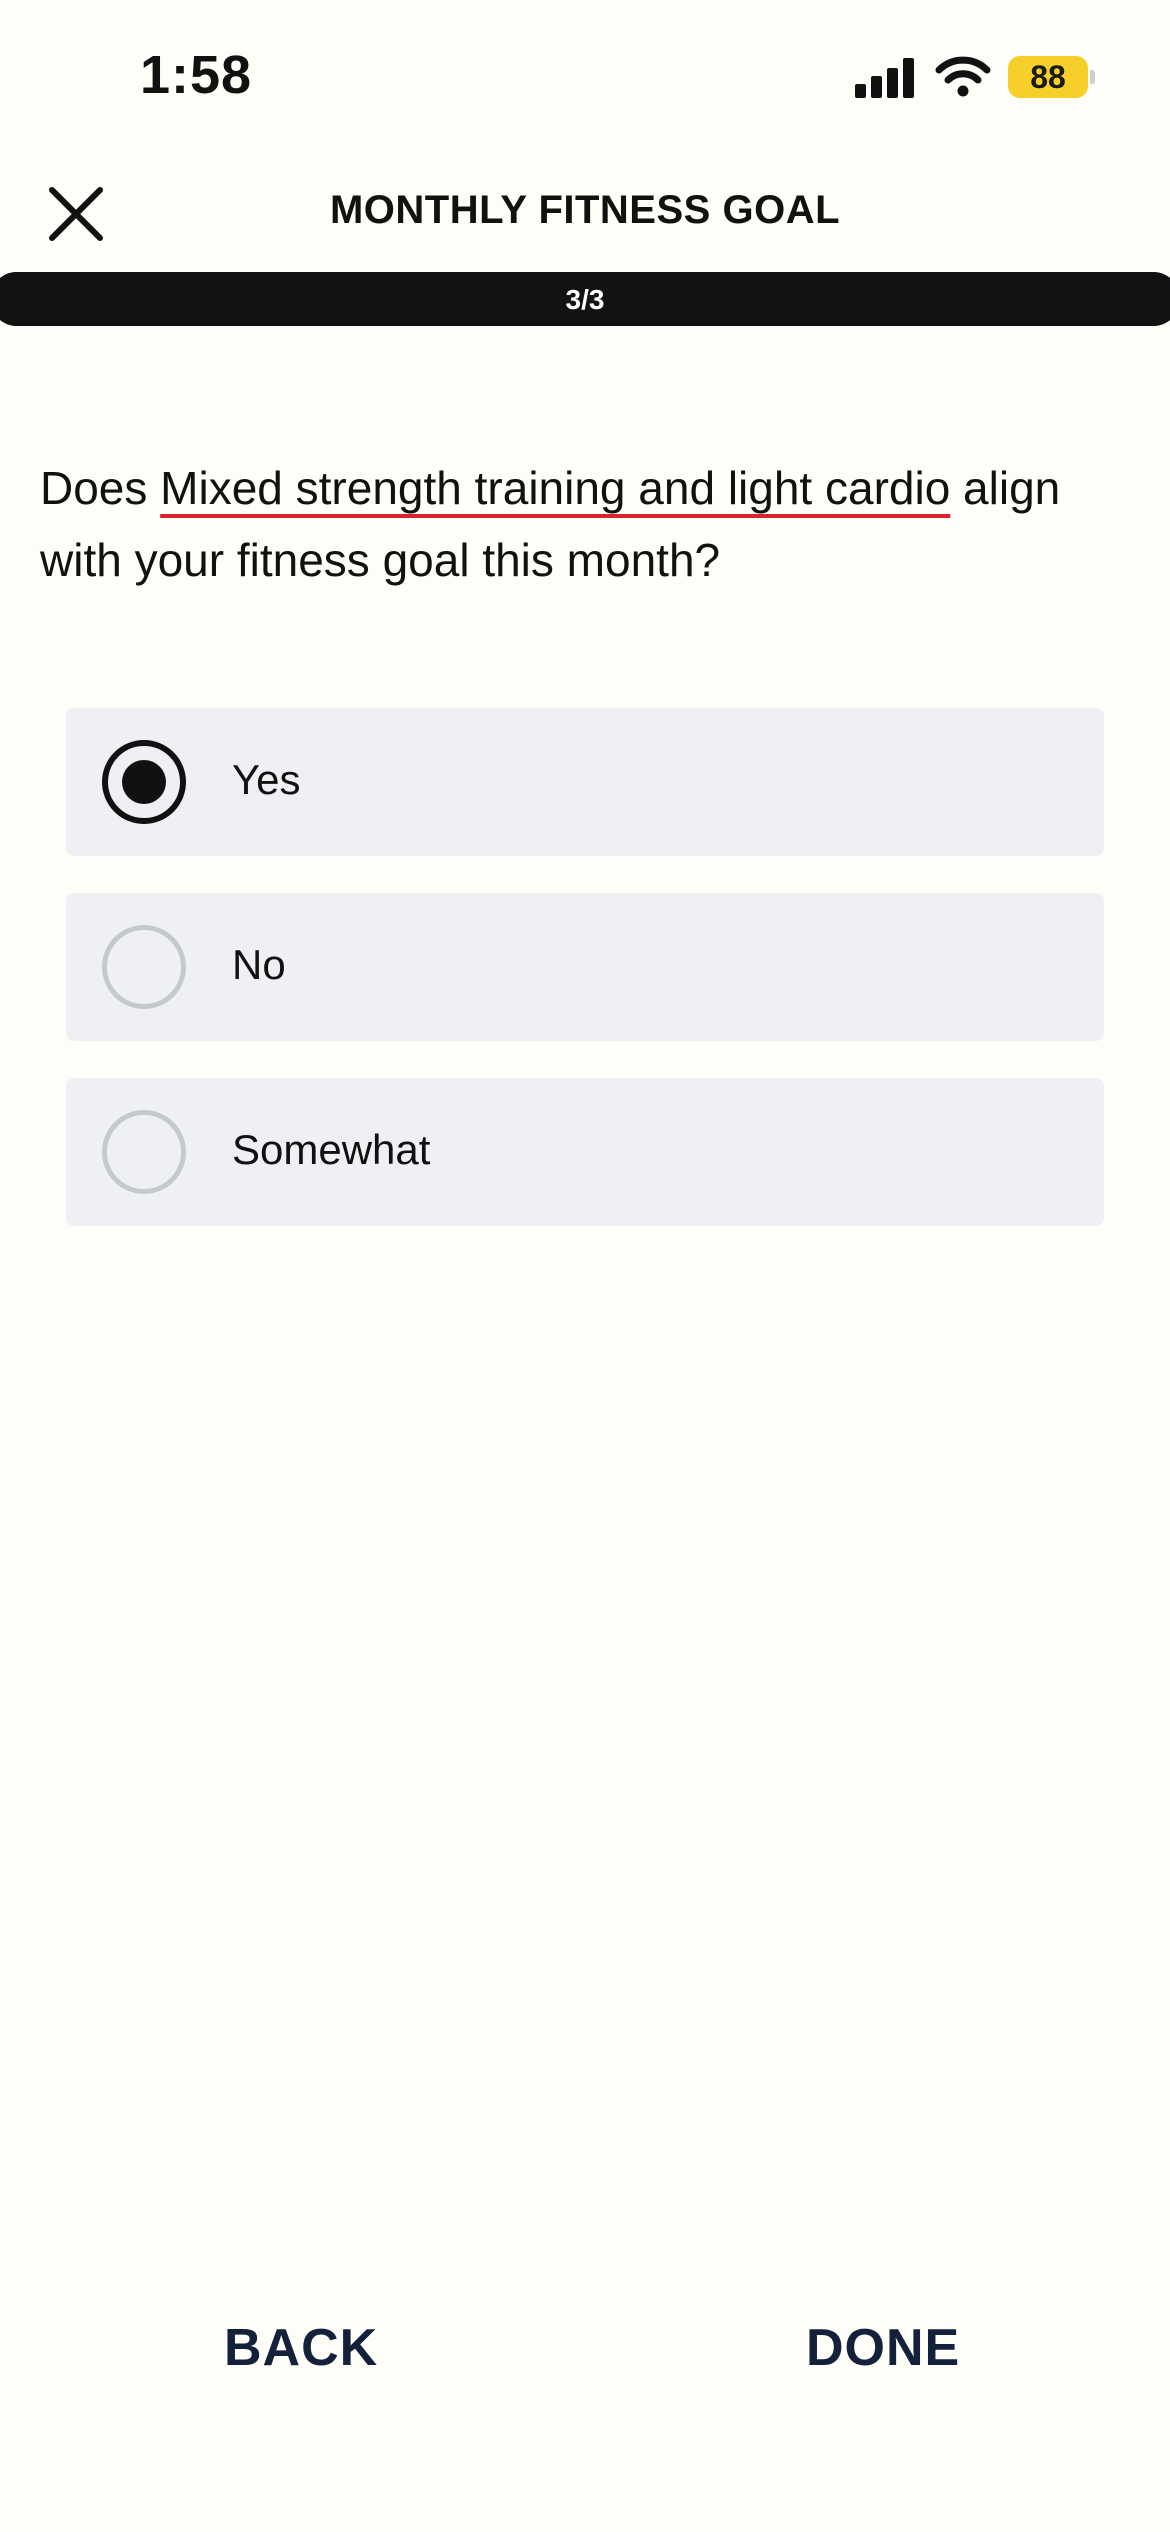 Image resolution: width=1170 pixels, height=2532 pixels. What do you see at coordinates (100, 488) in the screenshot?
I see `question-prefix: Does` at bounding box center [100, 488].